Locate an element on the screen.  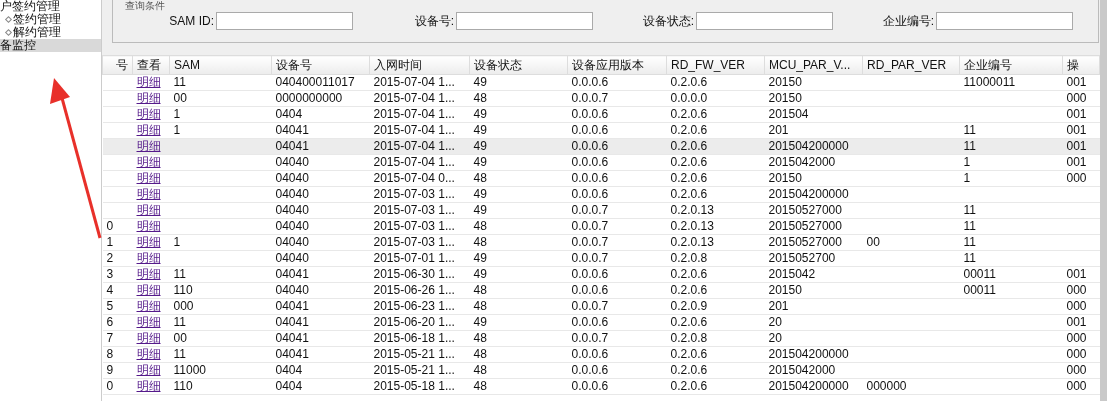
column-header: 设备号 is located at coordinates (320, 65).